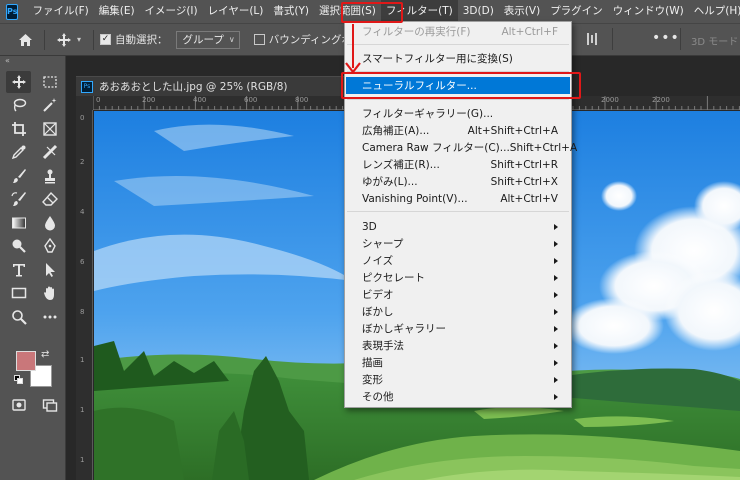 Image resolution: width=740 pixels, height=480 pixels. Describe the element at coordinates (458, 226) in the screenshot. I see `menu-item-3d: 3D` at that location.